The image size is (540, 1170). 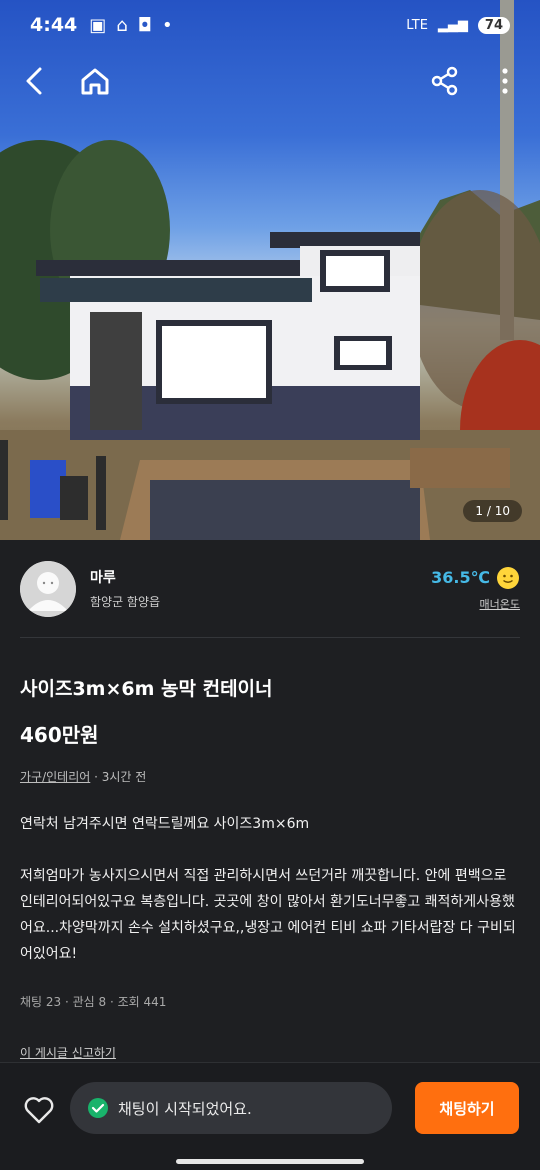 What do you see at coordinates (270, 25) in the screenshot?
I see `status-bar: 4:44 ▣ ⌂ ◘ • LTE ▂▄▆ 74` at bounding box center [270, 25].